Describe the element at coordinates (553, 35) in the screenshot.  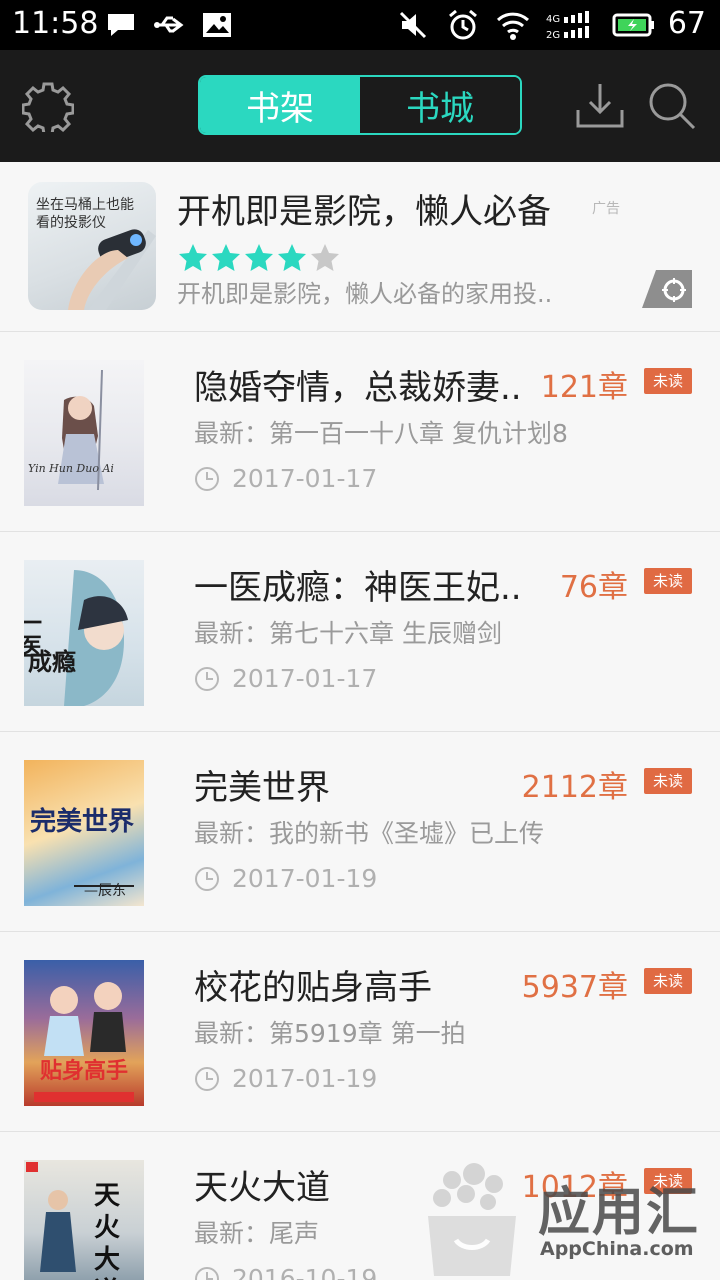
I see `svg-text: 2G` at that location.